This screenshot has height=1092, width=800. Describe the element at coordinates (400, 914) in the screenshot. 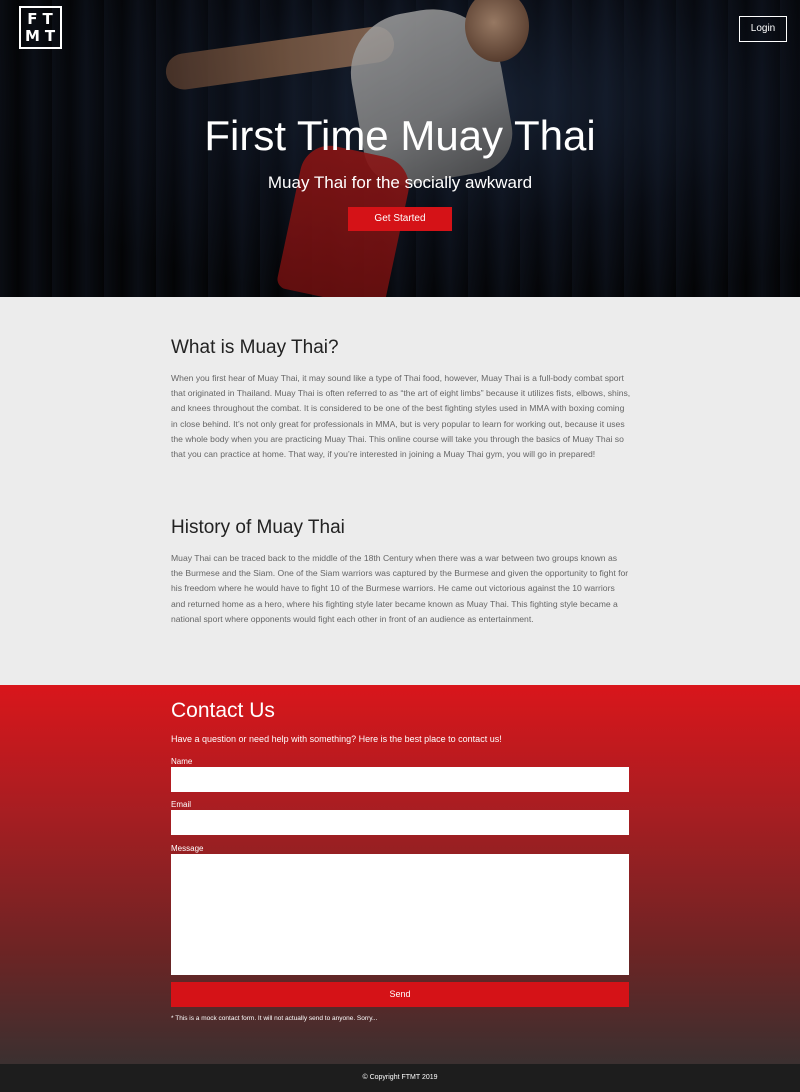

I see `message-field` at that location.